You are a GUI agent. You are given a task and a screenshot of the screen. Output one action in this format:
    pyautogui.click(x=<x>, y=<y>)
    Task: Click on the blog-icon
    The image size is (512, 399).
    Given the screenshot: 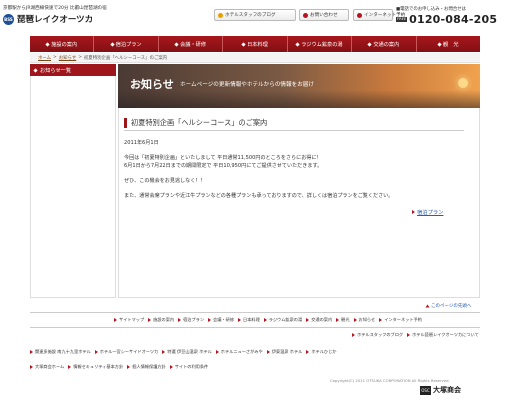 What is the action you would take?
    pyautogui.click(x=220, y=15)
    